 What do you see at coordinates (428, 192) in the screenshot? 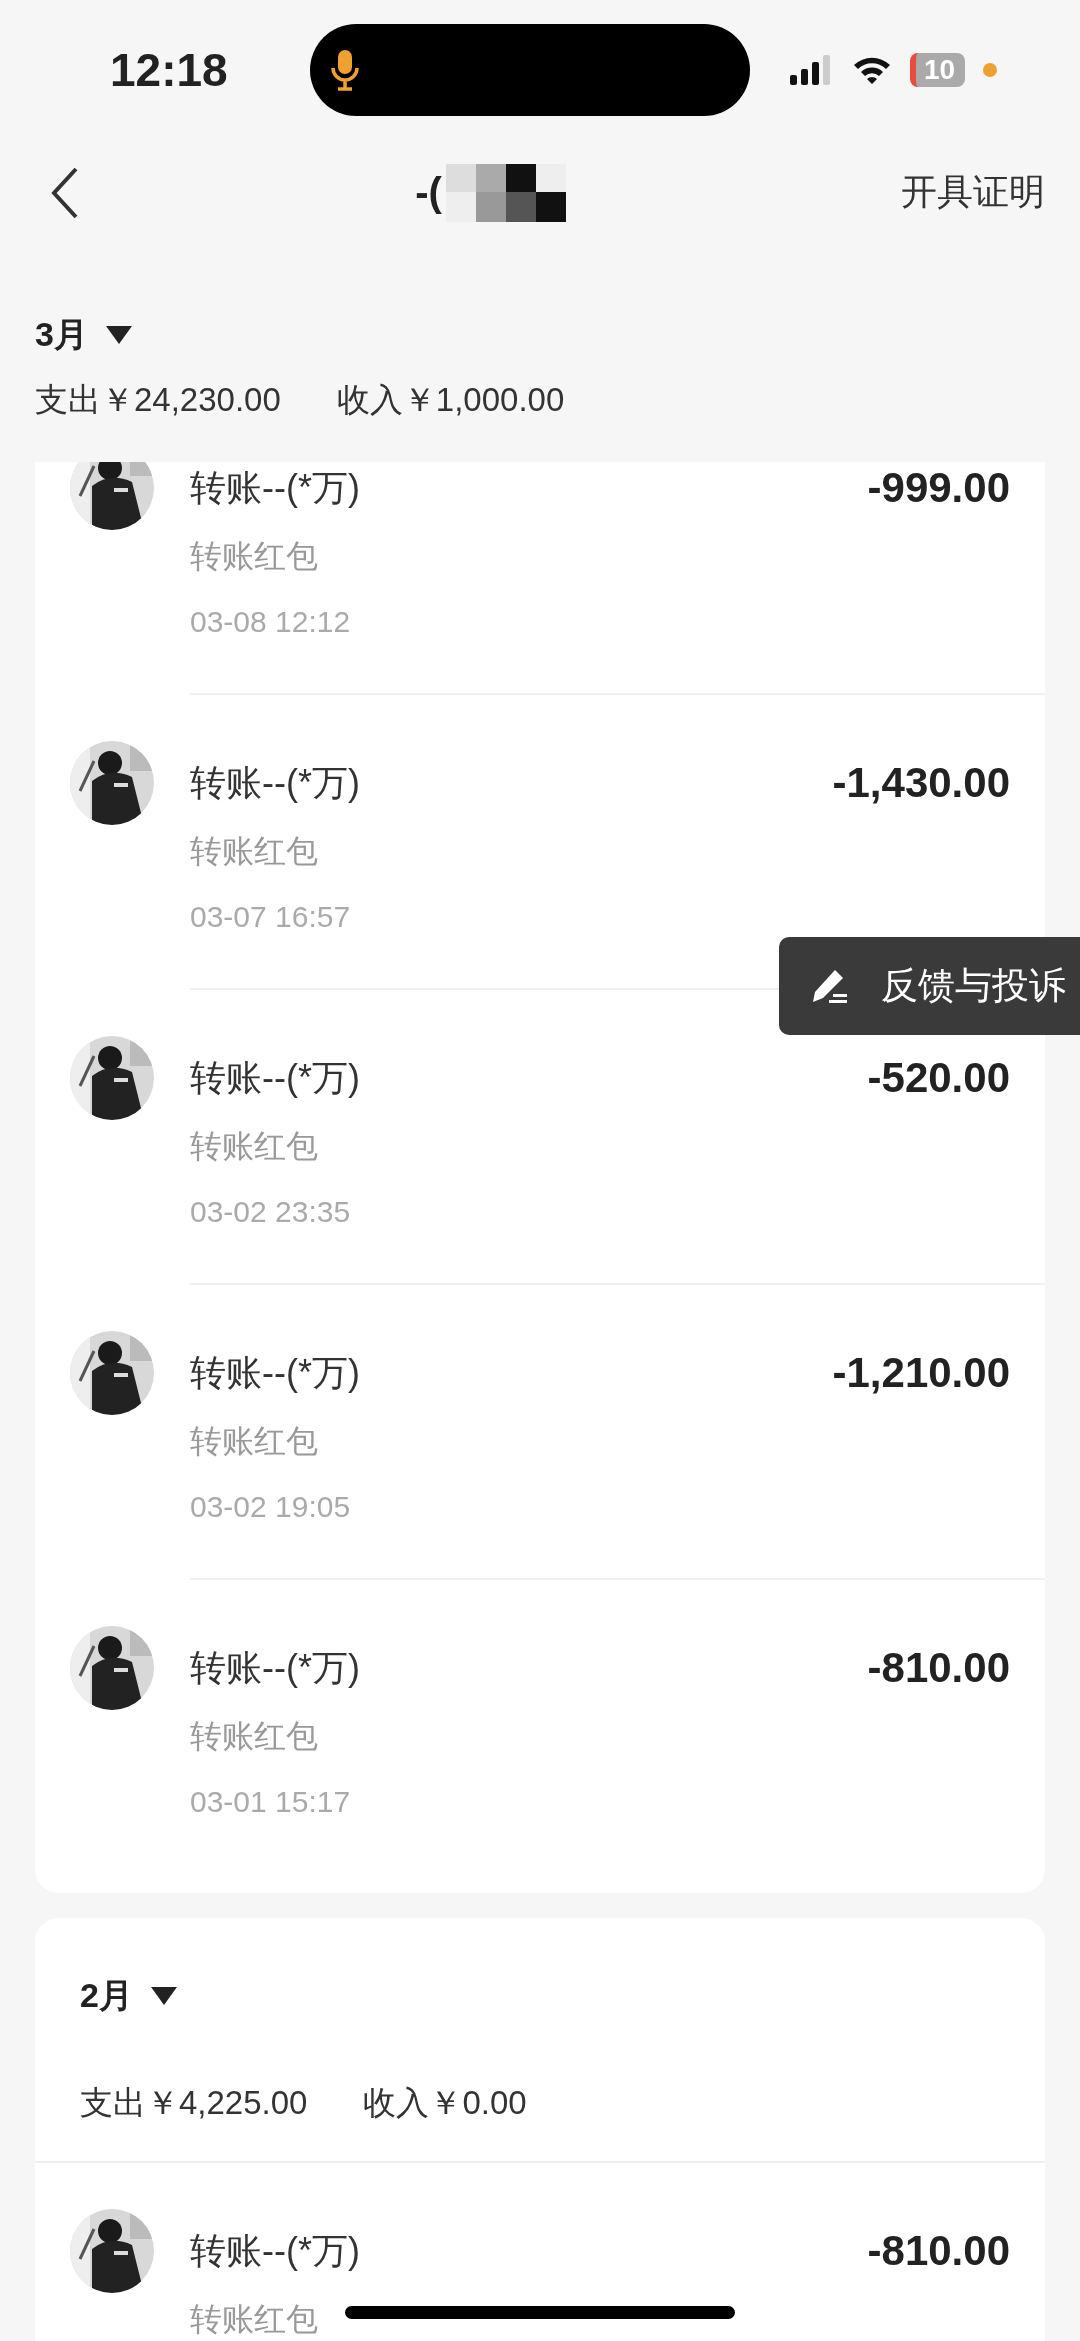
I see `page-title: -(` at bounding box center [428, 192].